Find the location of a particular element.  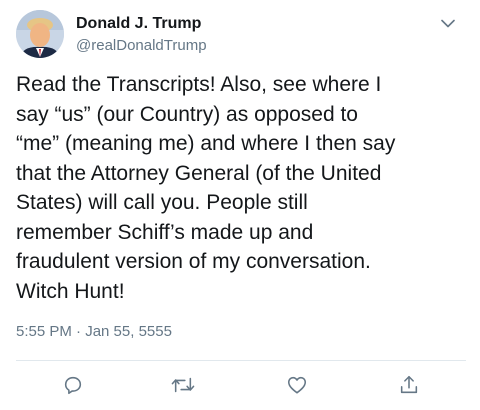

reply-button is located at coordinates (73, 385).